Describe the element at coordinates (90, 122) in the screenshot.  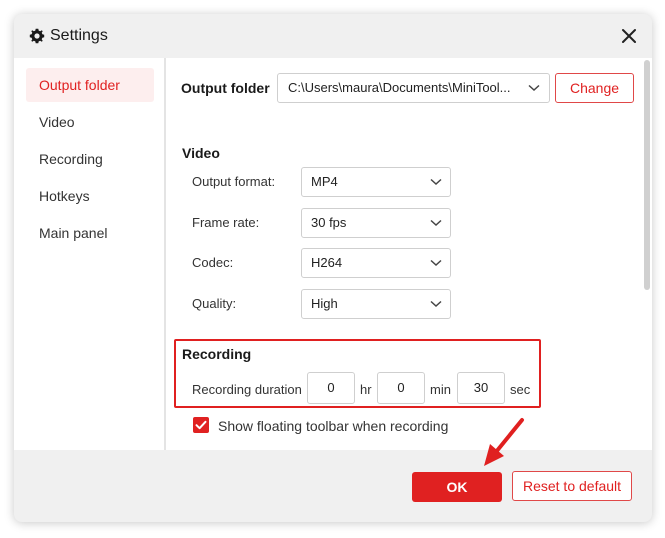
I see `sidebar-item-video: Video` at that location.